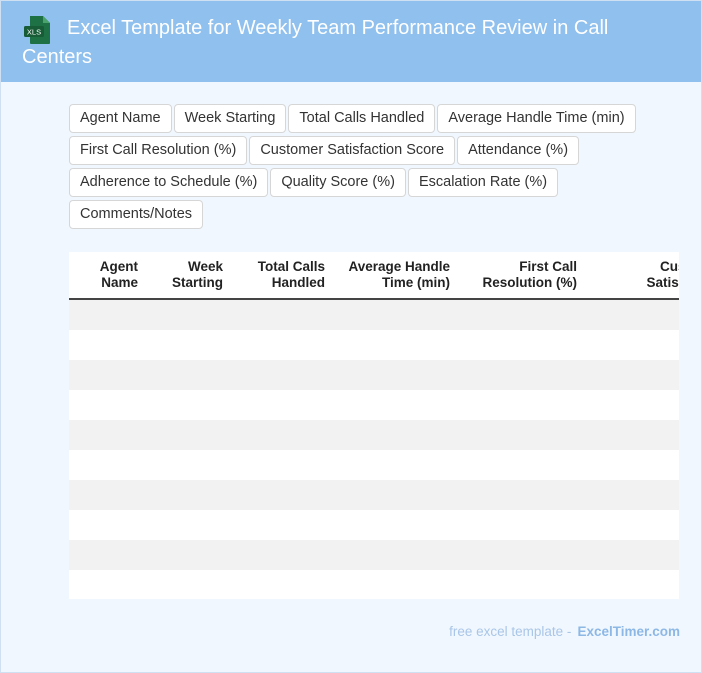 The image size is (702, 673). Describe the element at coordinates (519, 276) in the screenshot. I see `column-header: First Call Resolution (%)` at that location.